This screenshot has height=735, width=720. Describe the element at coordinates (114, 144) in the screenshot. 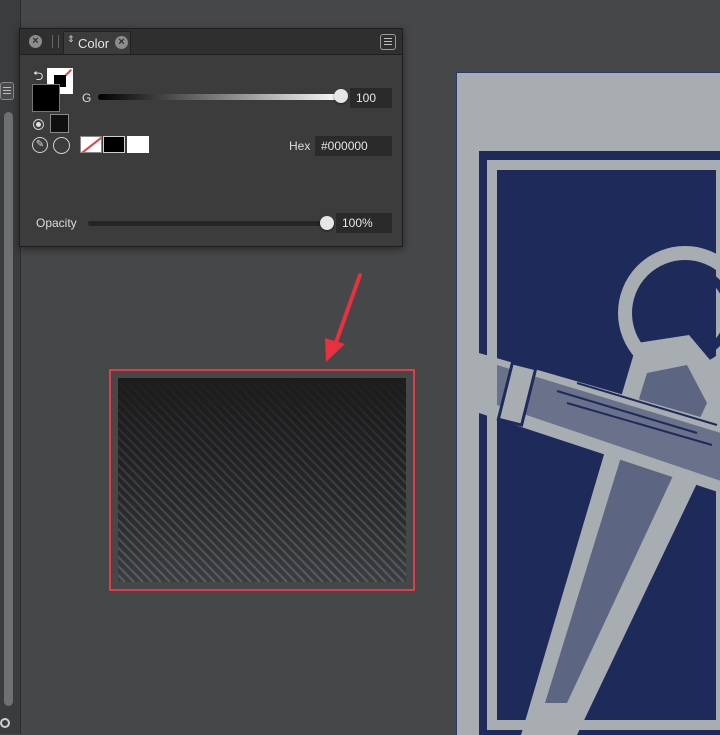

I see `swatch-black` at that location.